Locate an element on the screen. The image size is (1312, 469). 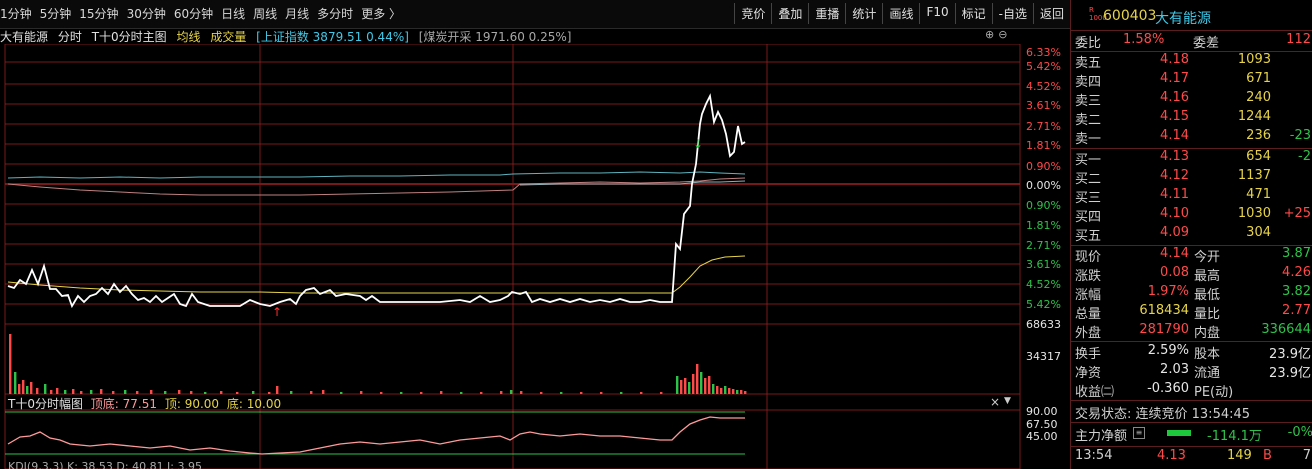
quote-row: 总量 618434 量比 2.77 is located at coordinates (1191, 312).